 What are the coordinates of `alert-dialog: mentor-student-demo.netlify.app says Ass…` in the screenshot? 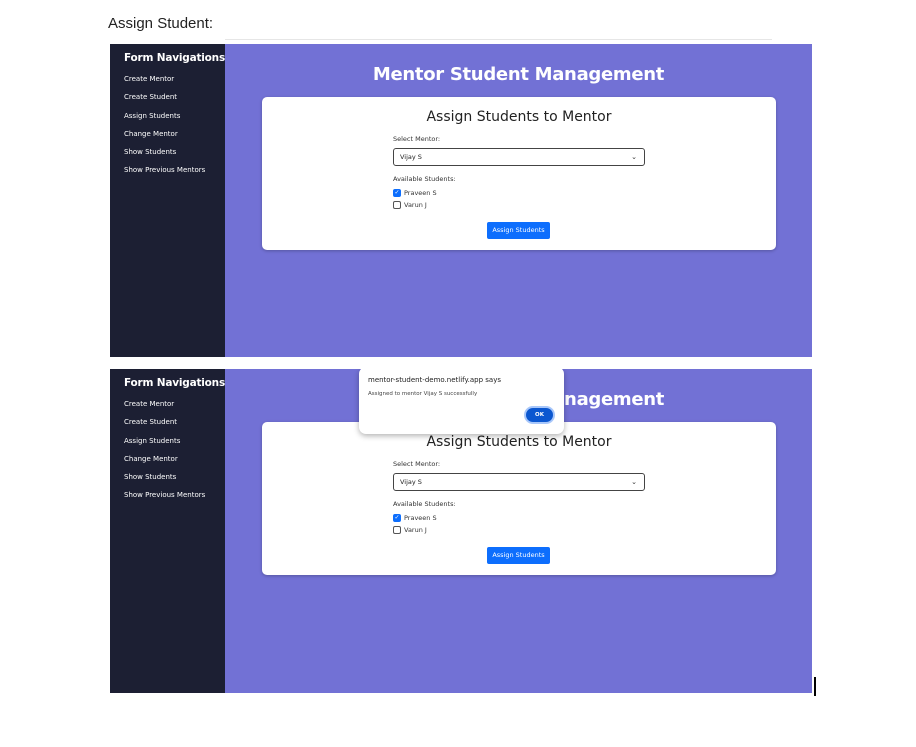 It's located at (461, 401).